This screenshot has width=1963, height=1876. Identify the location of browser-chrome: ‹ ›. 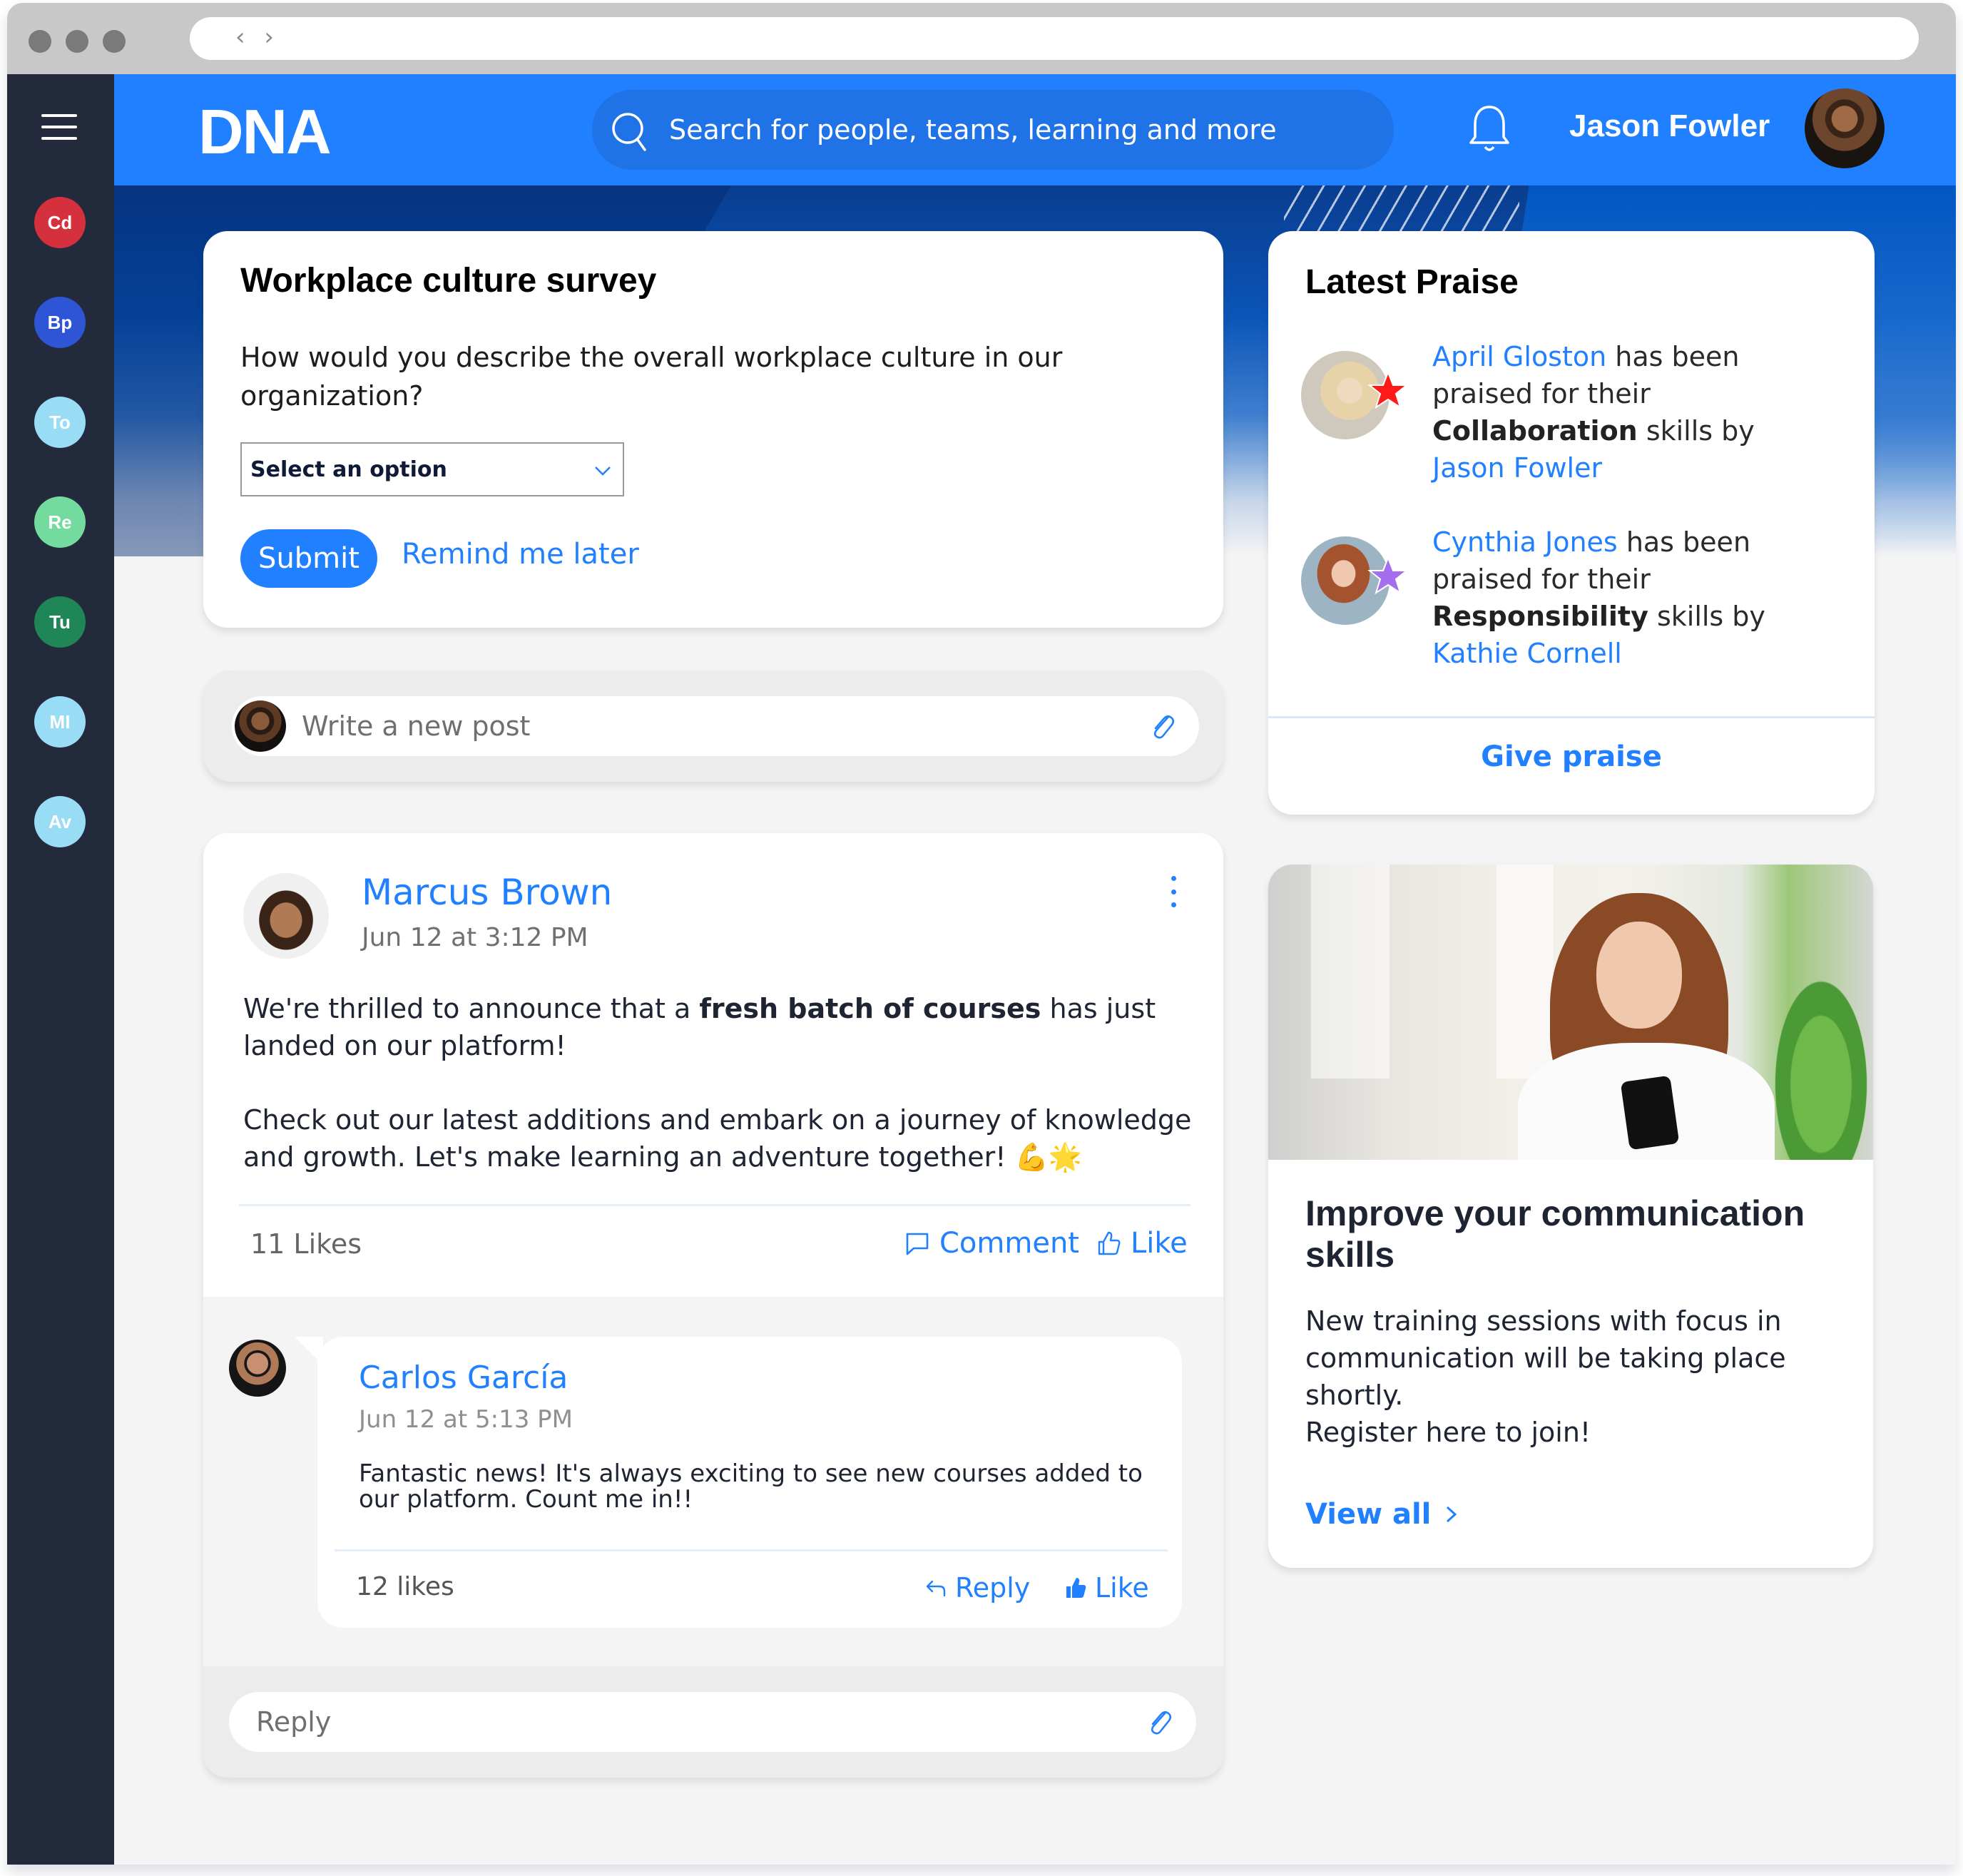
(981, 38).